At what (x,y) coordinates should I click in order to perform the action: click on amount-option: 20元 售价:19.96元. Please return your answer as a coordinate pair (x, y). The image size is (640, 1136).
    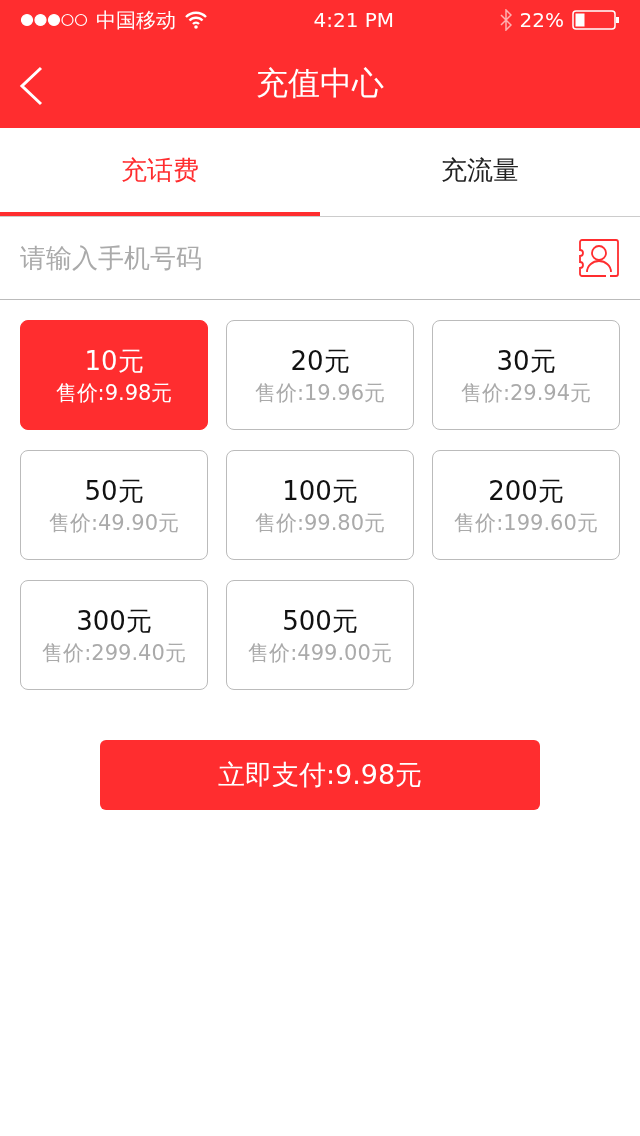
    Looking at the image, I should click on (320, 375).